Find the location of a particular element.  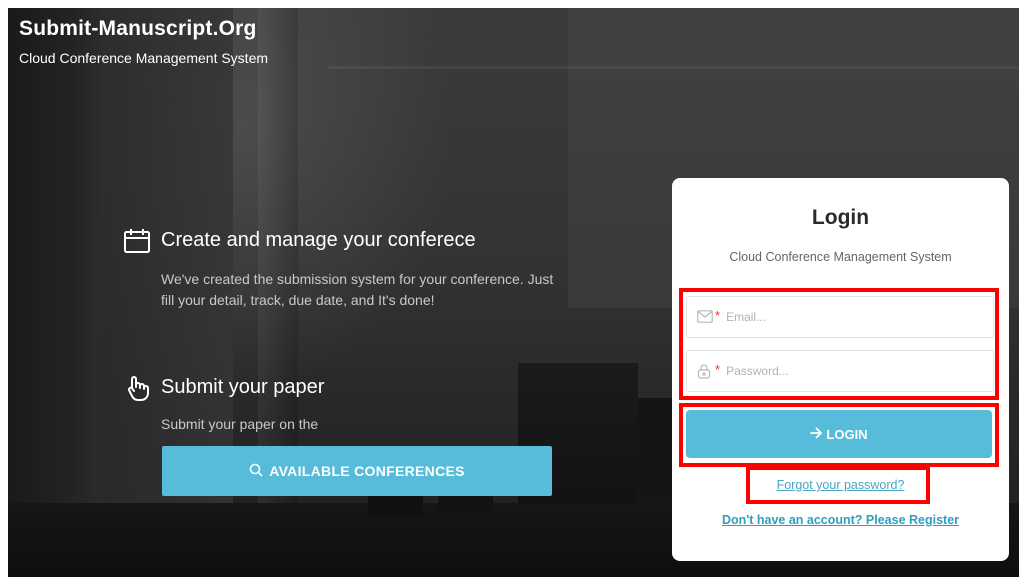

calendar-icon is located at coordinates (137, 241).